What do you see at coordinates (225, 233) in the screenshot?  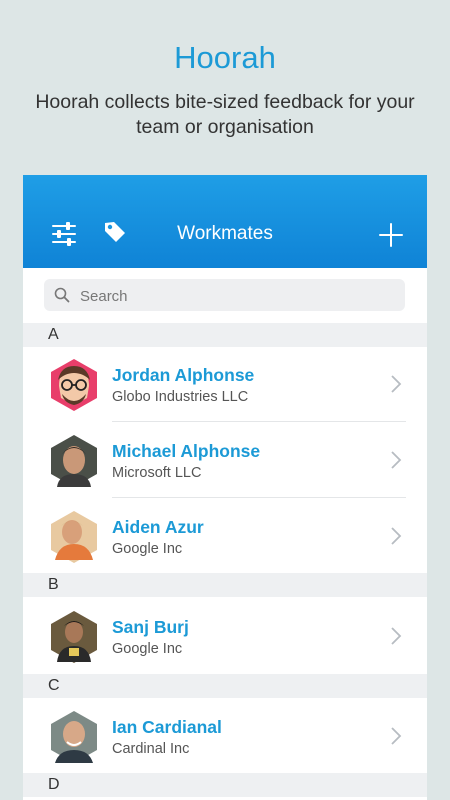 I see `navbar-title: Workmates` at bounding box center [225, 233].